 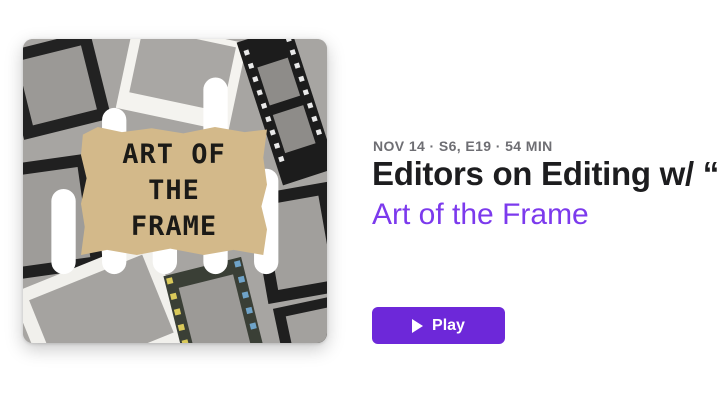 I want to click on artwork-tape-label: ART OF THE FRAME, so click(x=174, y=191).